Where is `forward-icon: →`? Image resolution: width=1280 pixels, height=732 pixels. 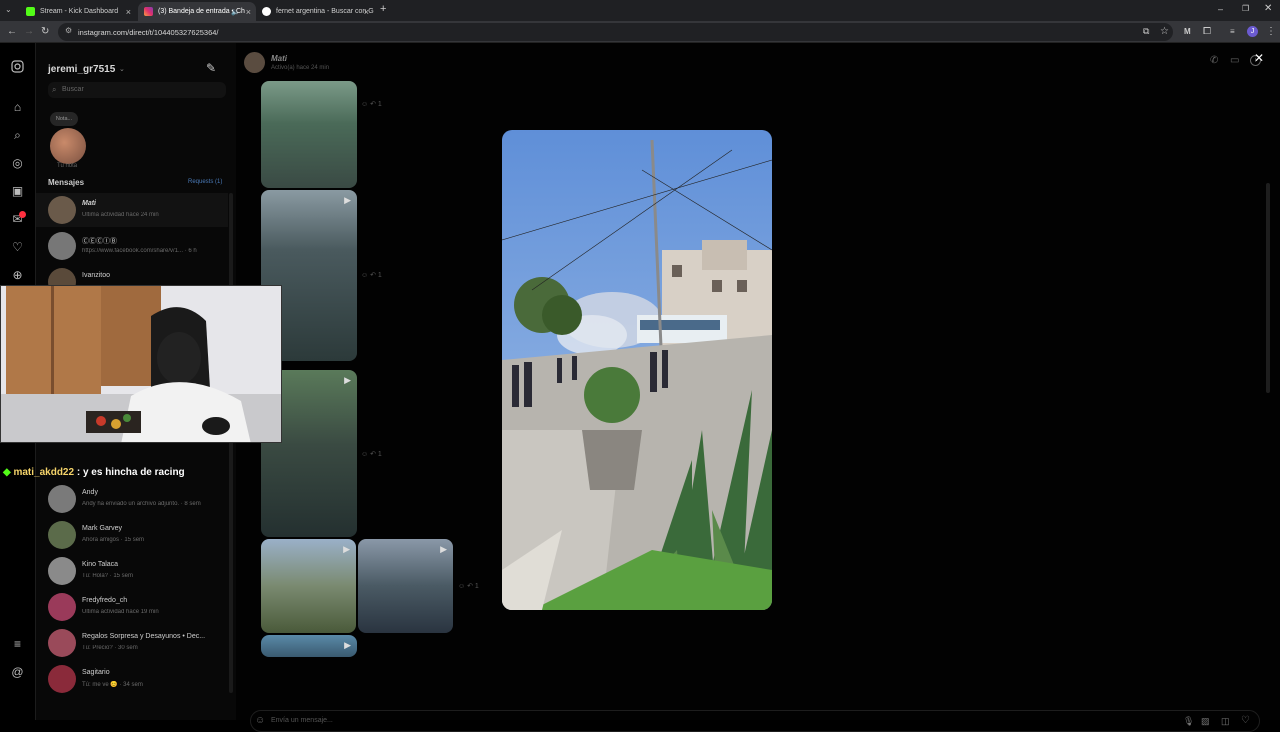
forward-icon: → is located at coordinates (29, 31).